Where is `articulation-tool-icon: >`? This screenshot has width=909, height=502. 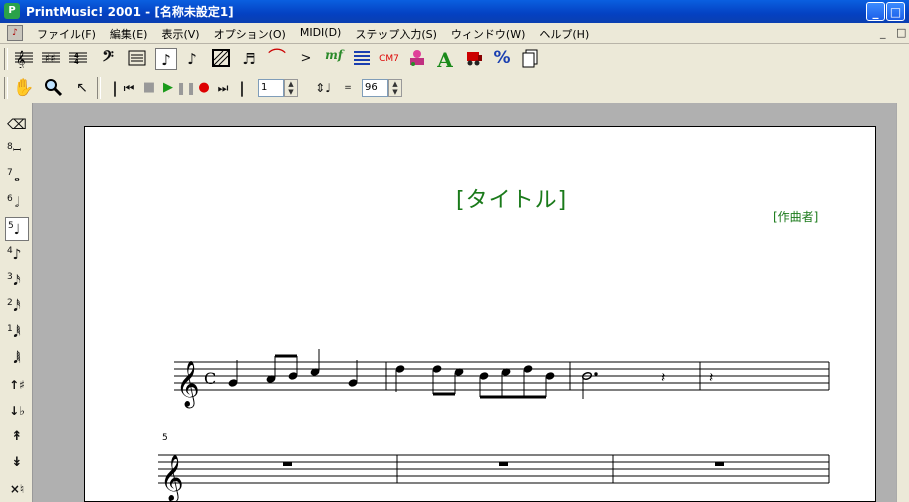 articulation-tool-icon: > is located at coordinates (306, 59).